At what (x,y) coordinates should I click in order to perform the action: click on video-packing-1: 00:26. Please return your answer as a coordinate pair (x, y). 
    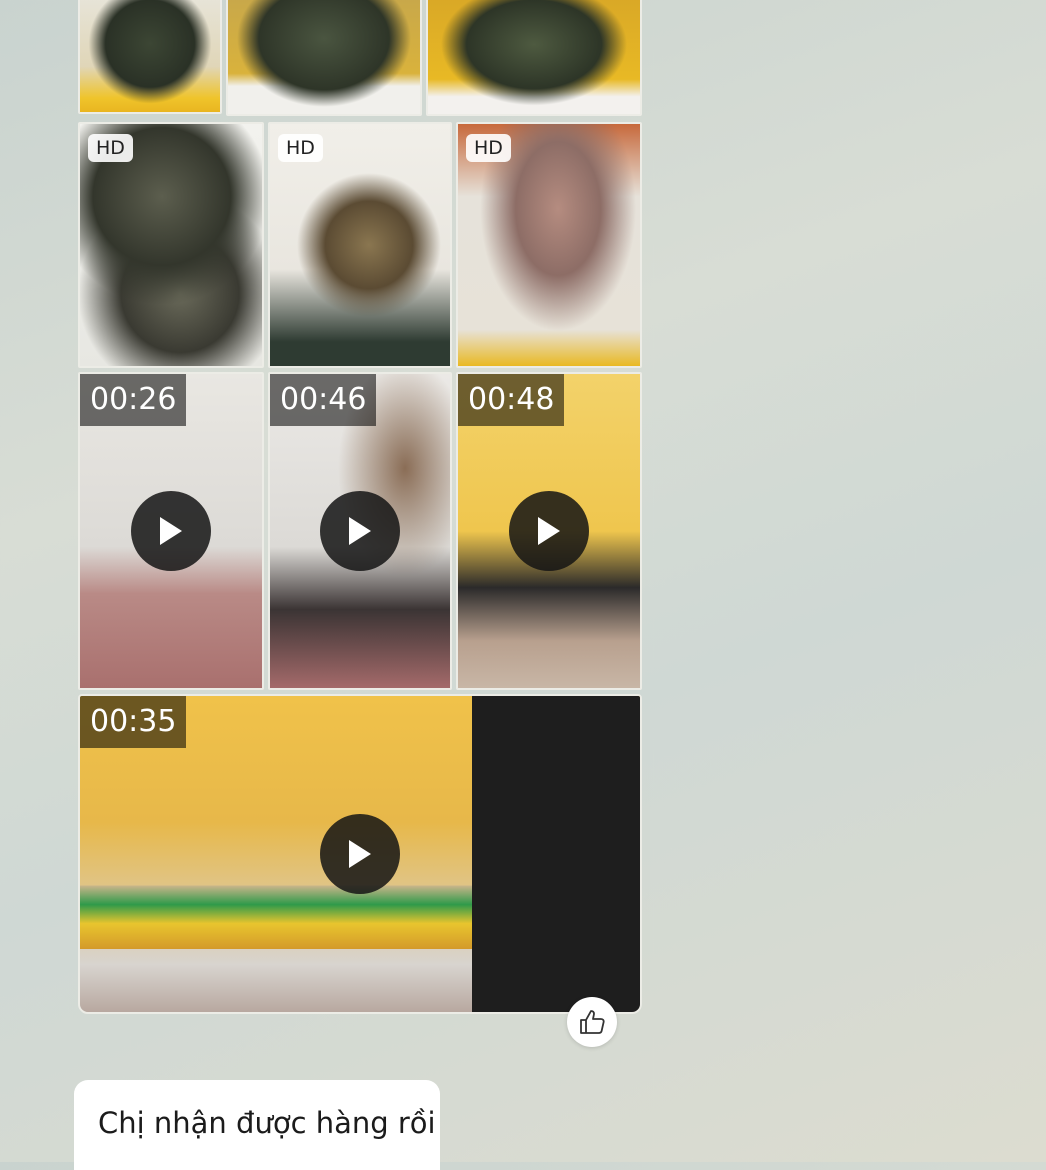
    Looking at the image, I should click on (171, 531).